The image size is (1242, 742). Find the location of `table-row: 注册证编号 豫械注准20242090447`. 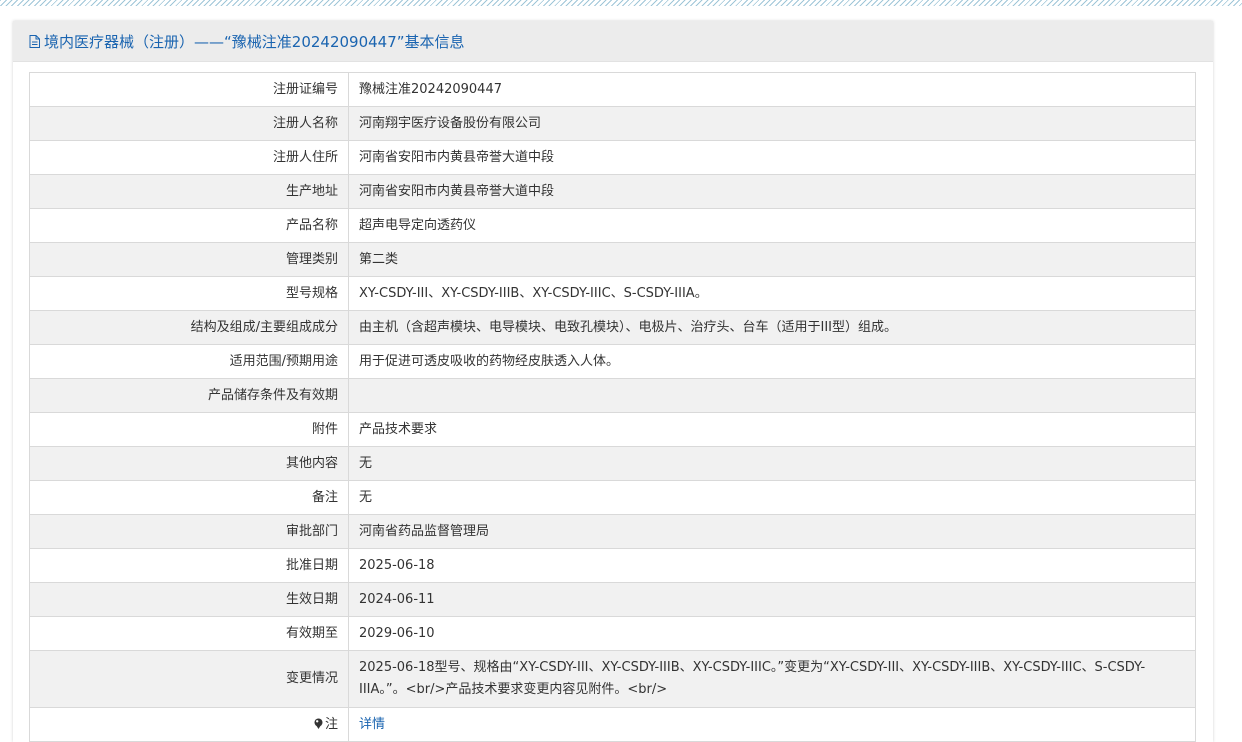

table-row: 注册证编号 豫械注准20242090447 is located at coordinates (612, 89).